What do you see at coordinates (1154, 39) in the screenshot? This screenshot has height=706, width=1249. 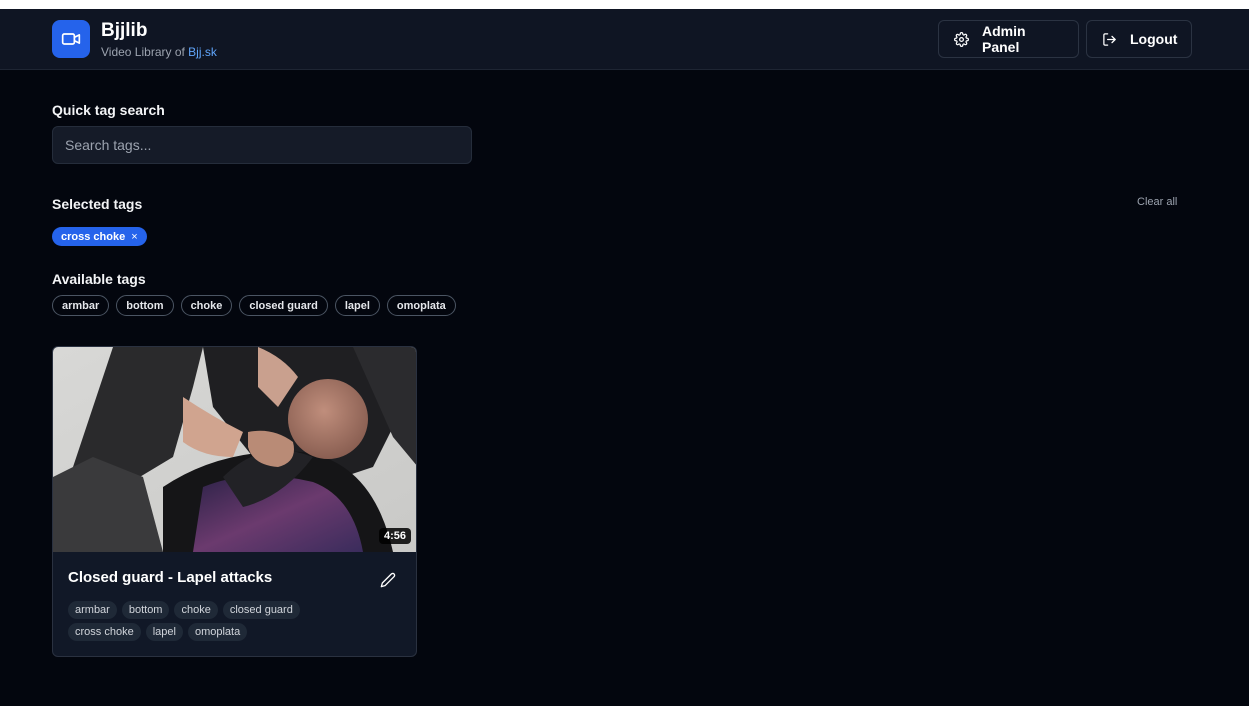 I see `logout-label: Logout` at bounding box center [1154, 39].